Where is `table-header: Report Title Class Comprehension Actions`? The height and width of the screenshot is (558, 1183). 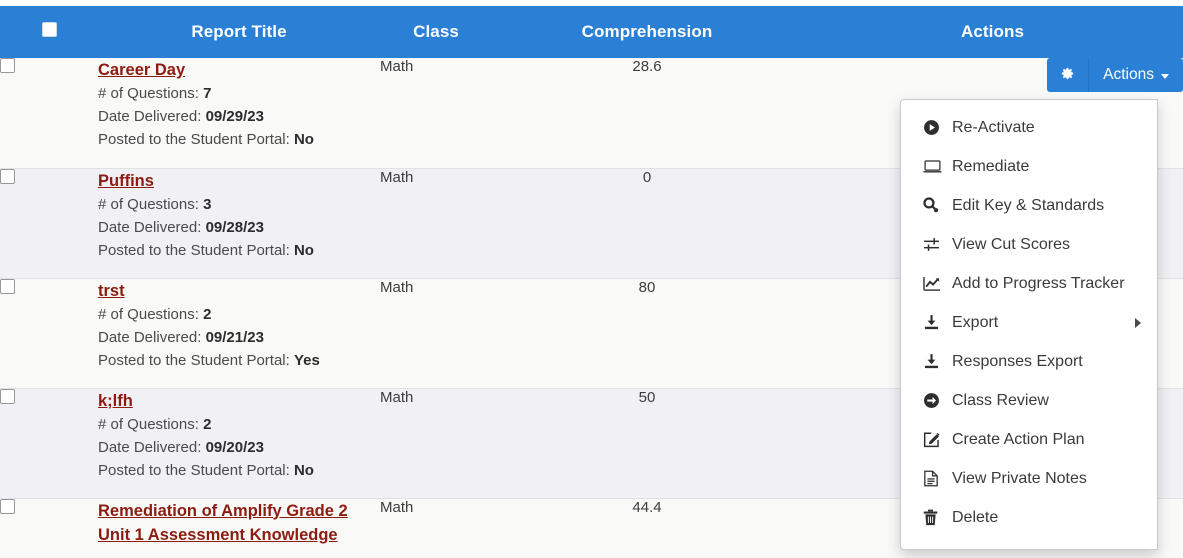
table-header: Report Title Class Comprehension Actions is located at coordinates (591, 32).